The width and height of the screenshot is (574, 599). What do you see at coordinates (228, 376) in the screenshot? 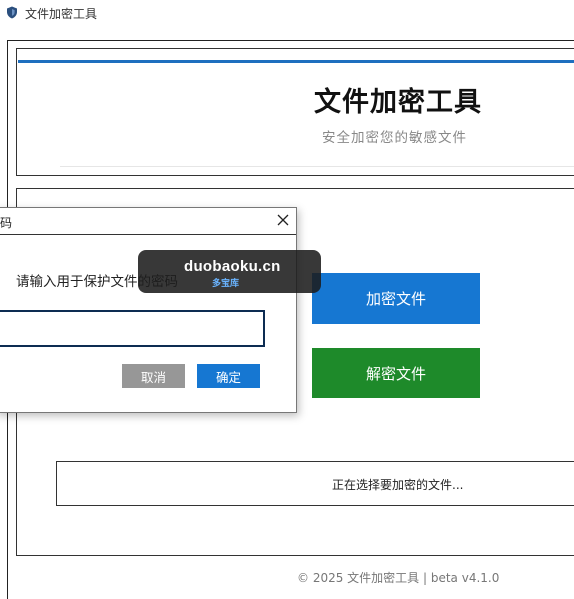
I see `confirm-button: 确定` at bounding box center [228, 376].